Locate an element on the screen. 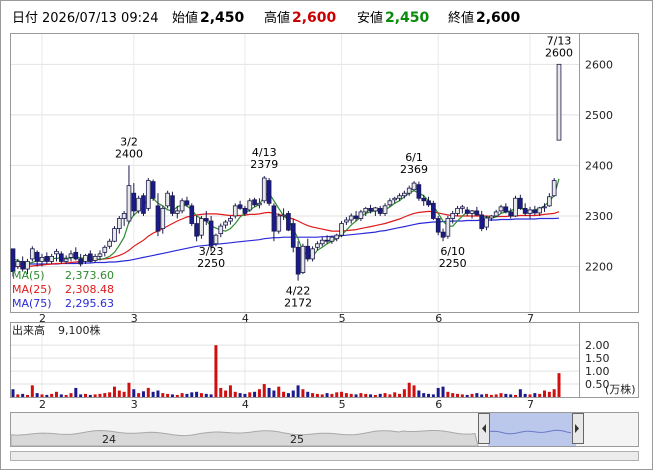 The image size is (653, 470). volume-x-tick-label: 2 is located at coordinates (42, 404).